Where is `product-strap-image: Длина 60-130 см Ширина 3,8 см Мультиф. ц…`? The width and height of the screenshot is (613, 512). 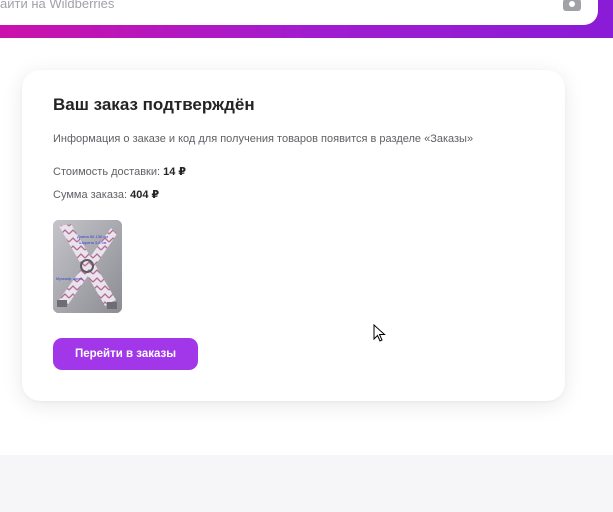 product-strap-image: Длина 60-130 см Ширина 3,8 см Мультиф. ц… is located at coordinates (87, 266).